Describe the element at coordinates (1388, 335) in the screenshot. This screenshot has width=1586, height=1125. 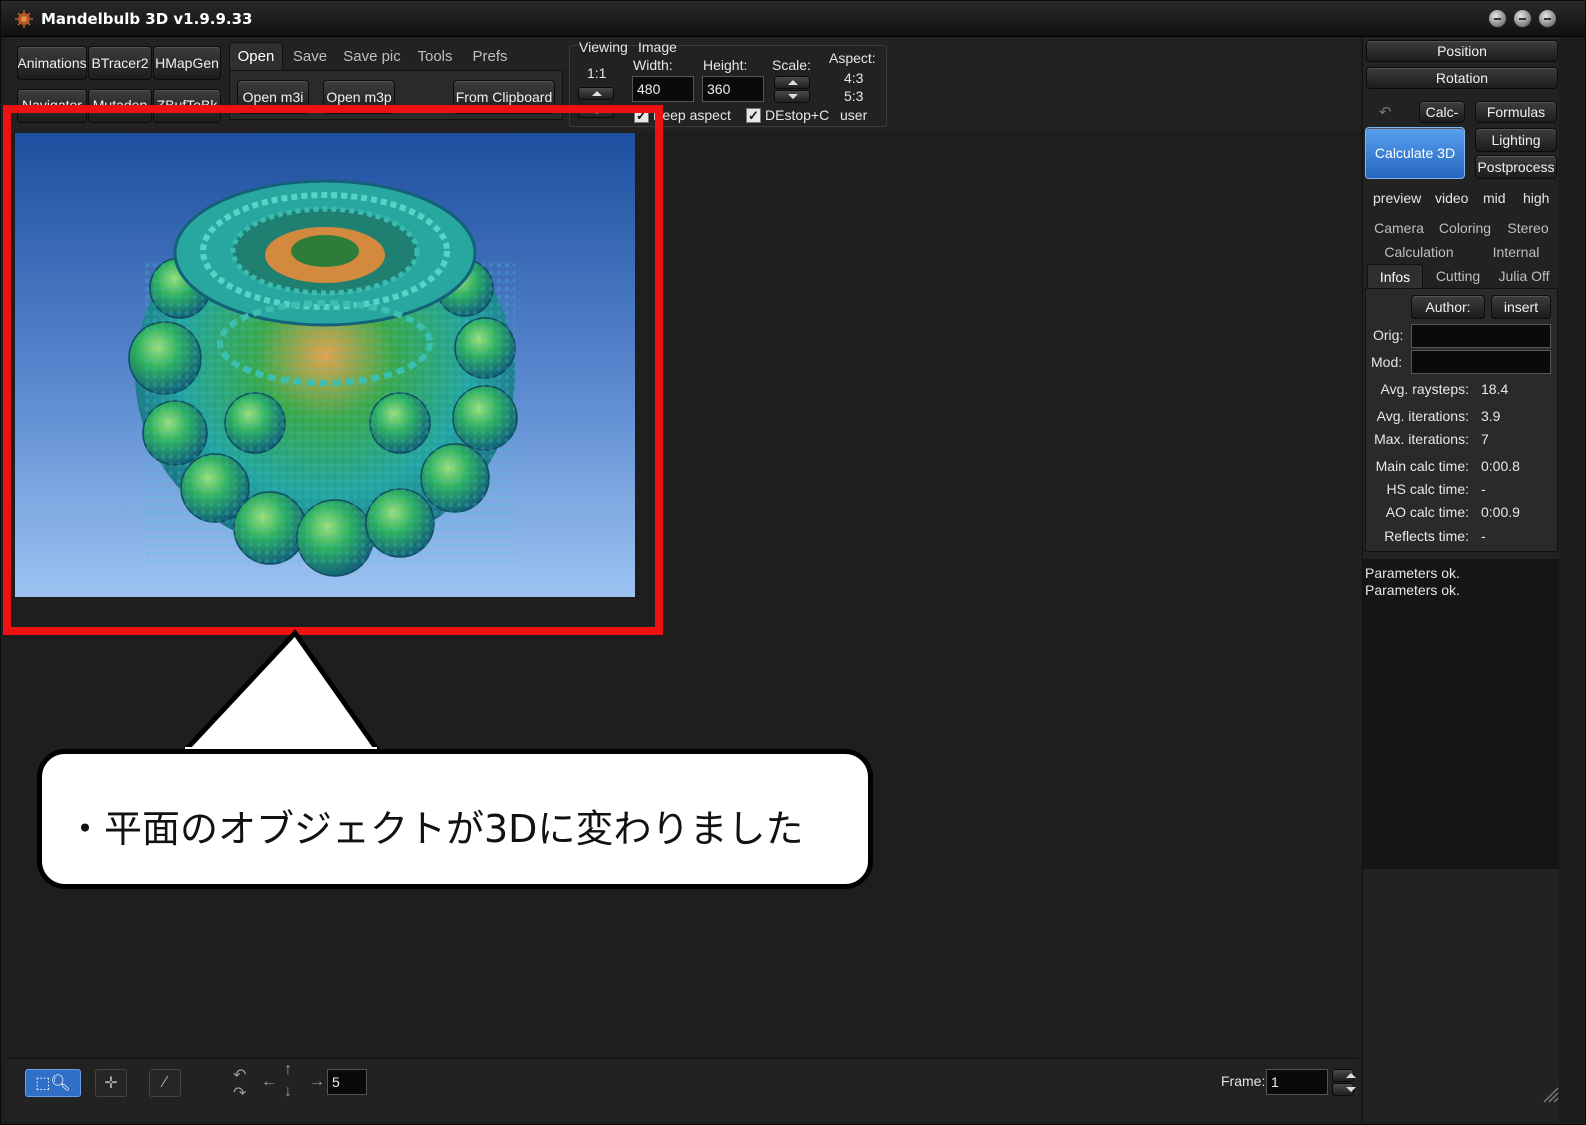
I see `orig-label: Orig:` at that location.